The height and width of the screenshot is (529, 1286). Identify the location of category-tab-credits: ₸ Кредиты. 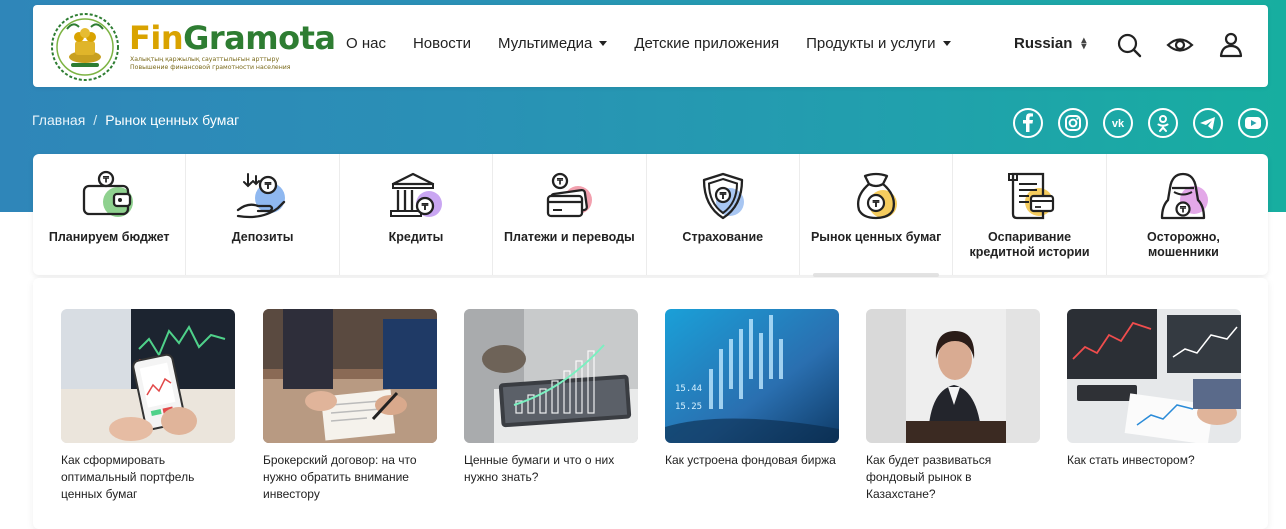
(417, 214).